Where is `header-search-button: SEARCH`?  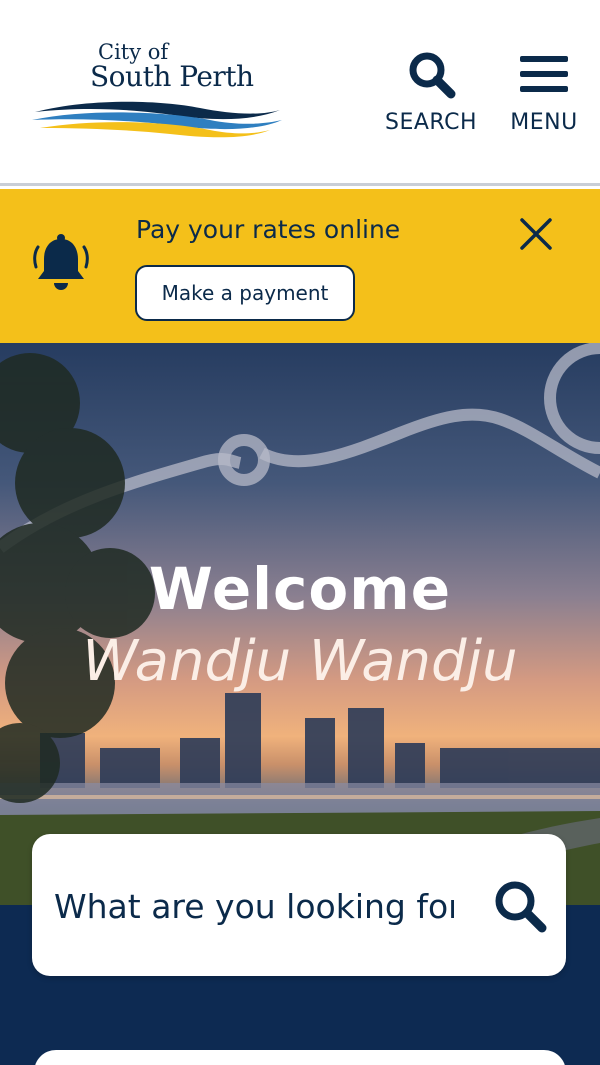
header-search-button: SEARCH is located at coordinates (431, 98).